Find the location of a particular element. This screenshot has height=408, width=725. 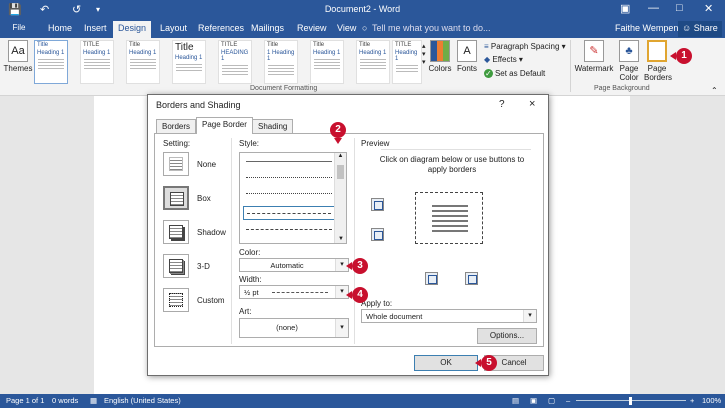

preview-diagram is located at coordinates (449, 218).